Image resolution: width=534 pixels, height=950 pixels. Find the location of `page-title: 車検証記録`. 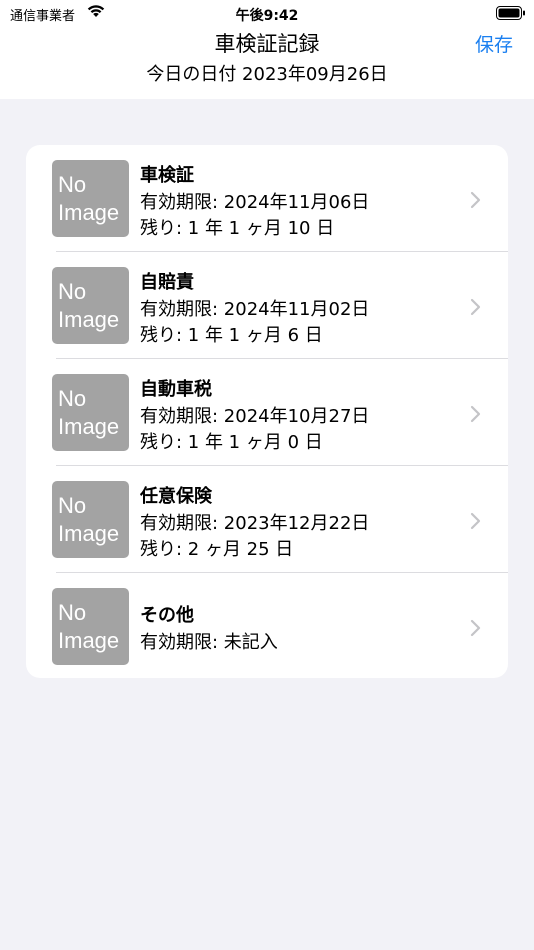

page-title: 車検証記録 is located at coordinates (267, 44).